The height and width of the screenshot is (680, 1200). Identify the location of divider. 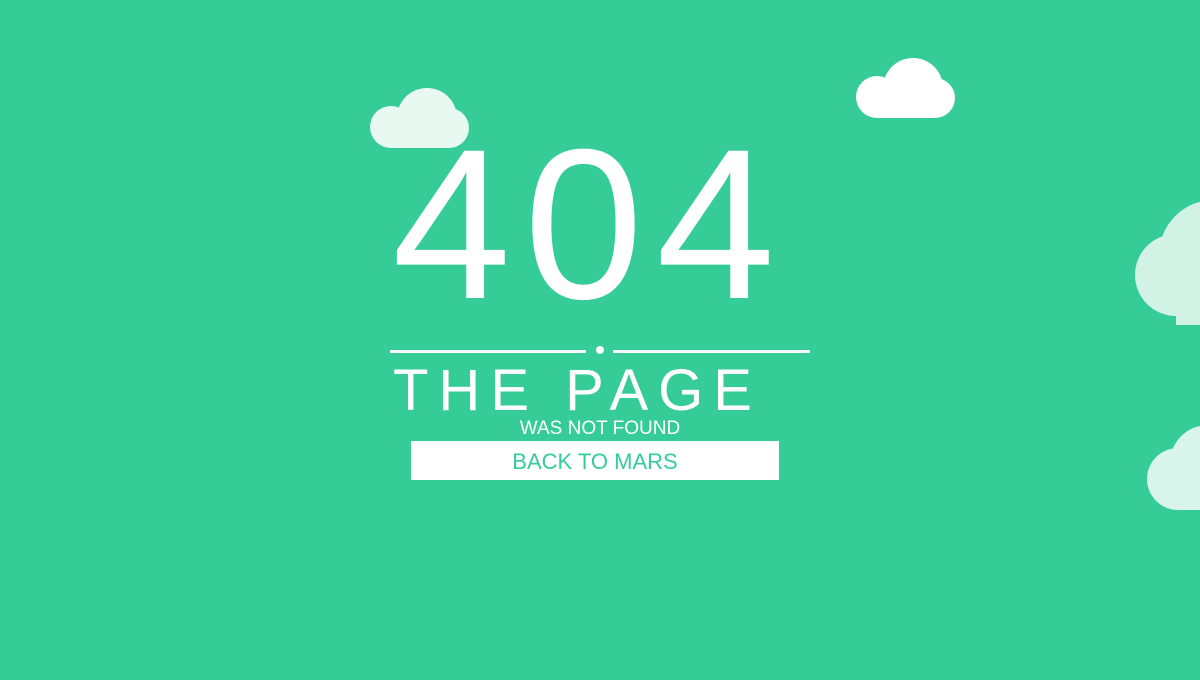
(600, 351).